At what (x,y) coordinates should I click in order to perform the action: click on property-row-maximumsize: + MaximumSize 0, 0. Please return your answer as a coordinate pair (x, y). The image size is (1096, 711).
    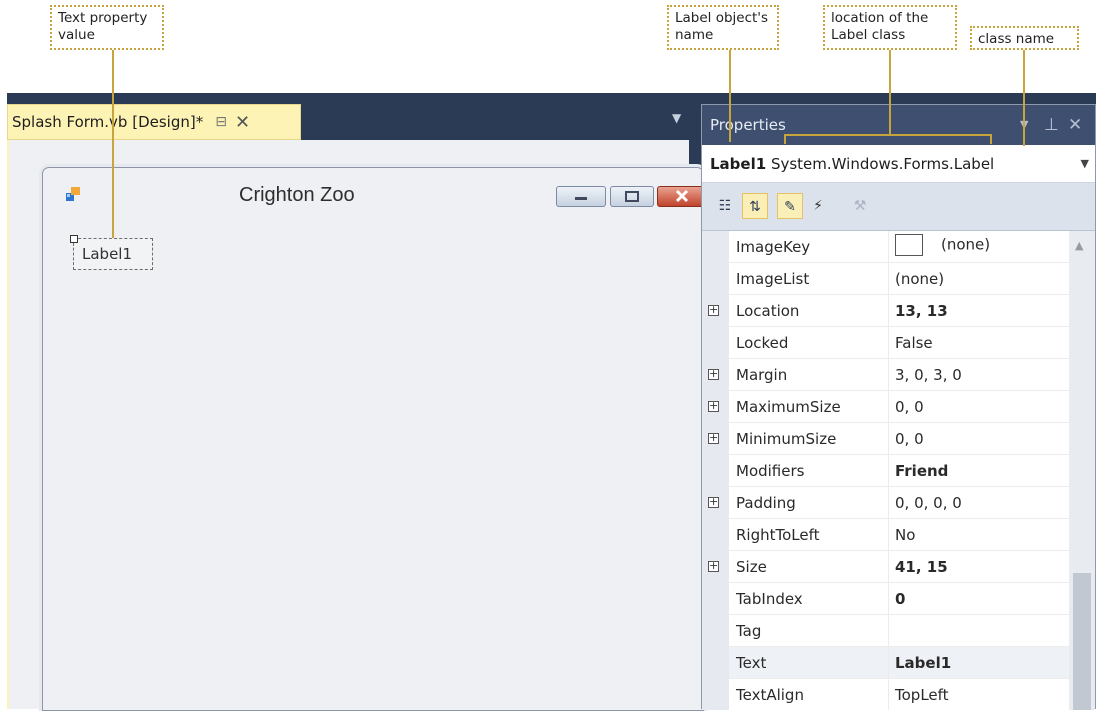
    Looking at the image, I should click on (885, 407).